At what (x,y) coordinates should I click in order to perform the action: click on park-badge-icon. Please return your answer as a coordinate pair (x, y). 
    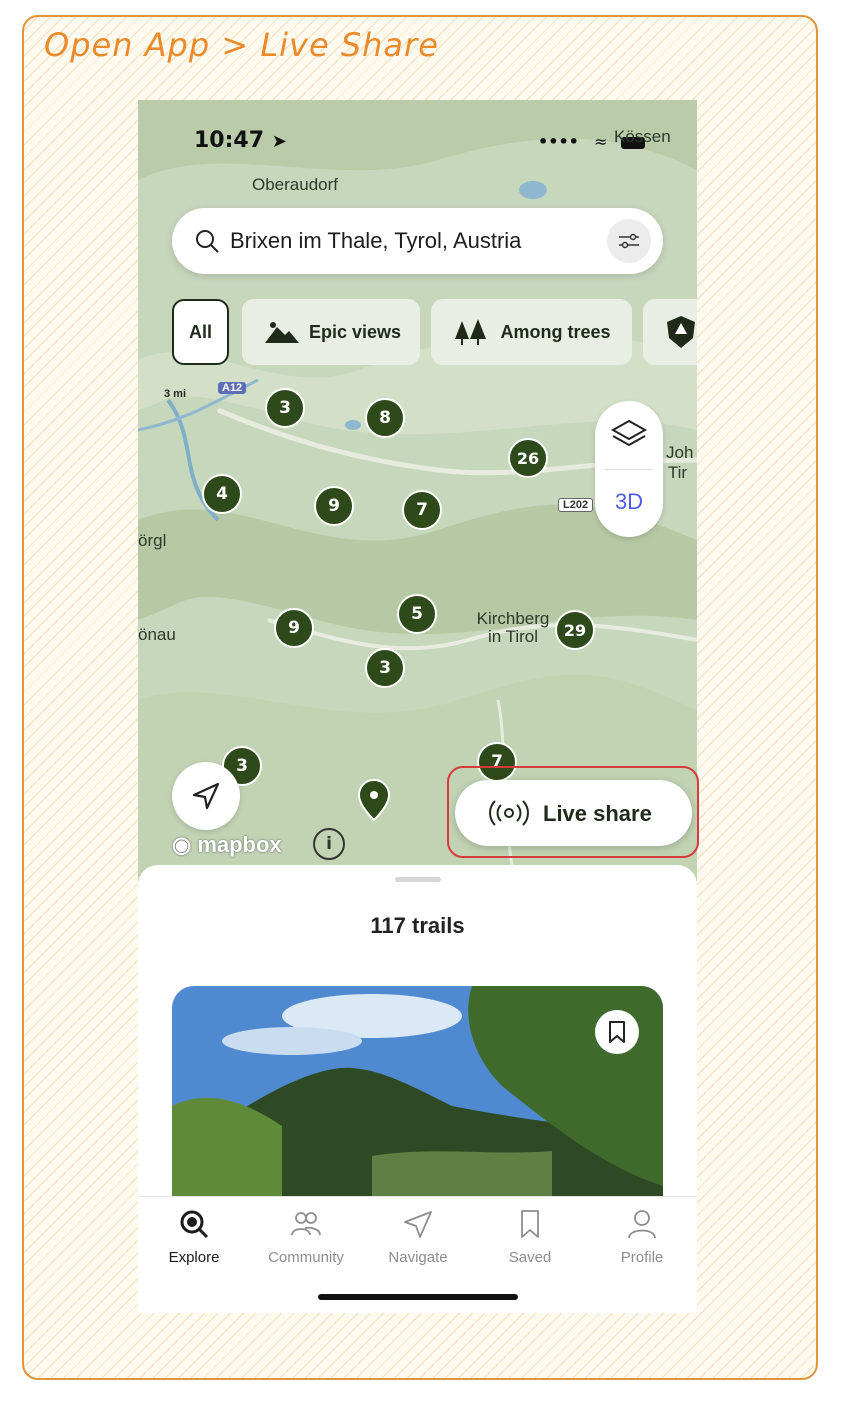
    Looking at the image, I should click on (681, 332).